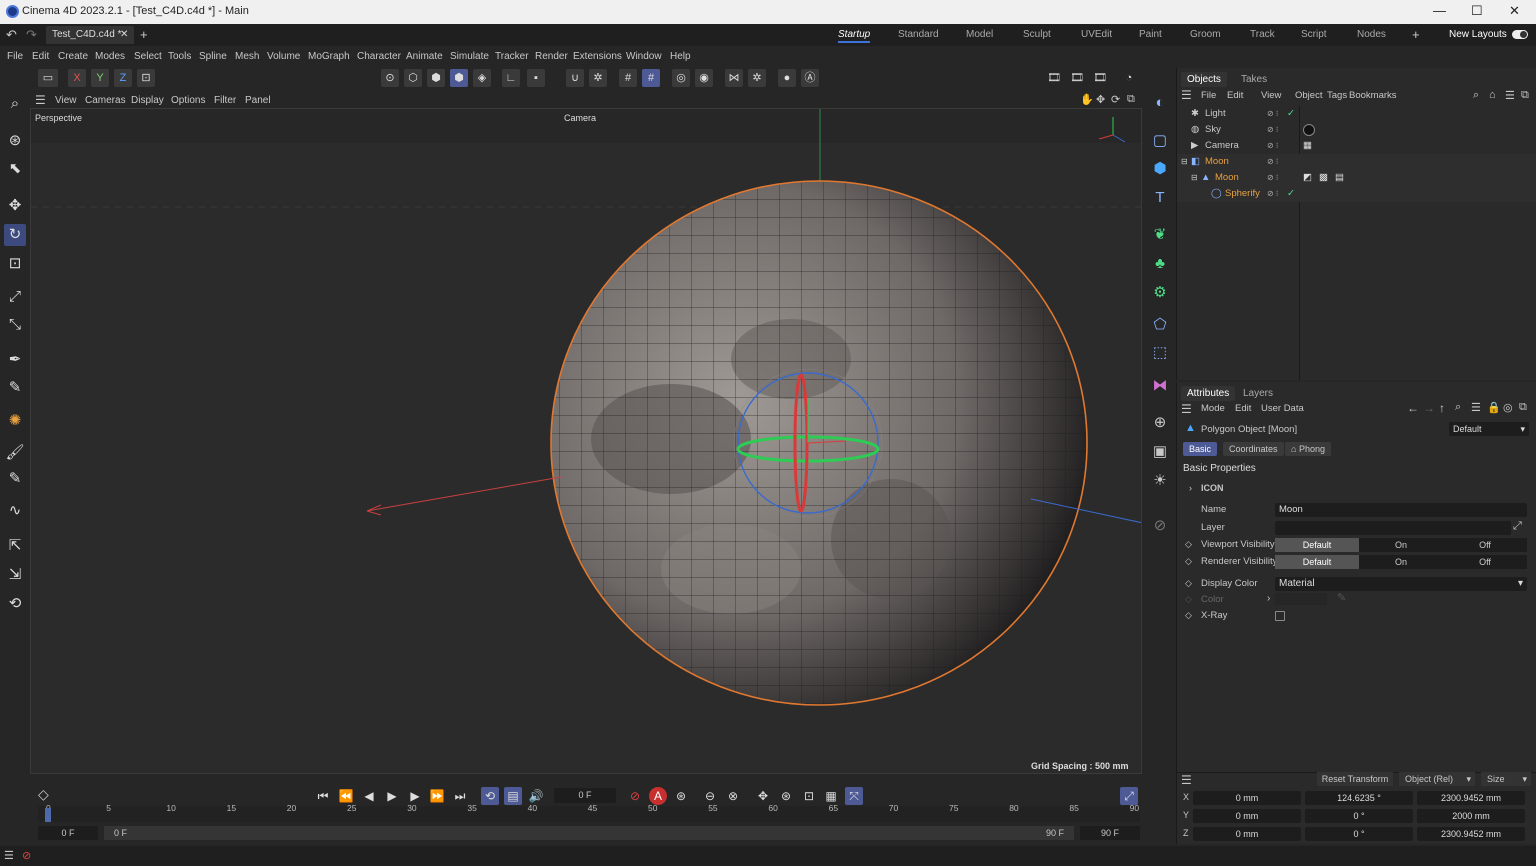  Describe the element at coordinates (536, 78) in the screenshot. I see `soft-selection-icon: ▪` at that location.